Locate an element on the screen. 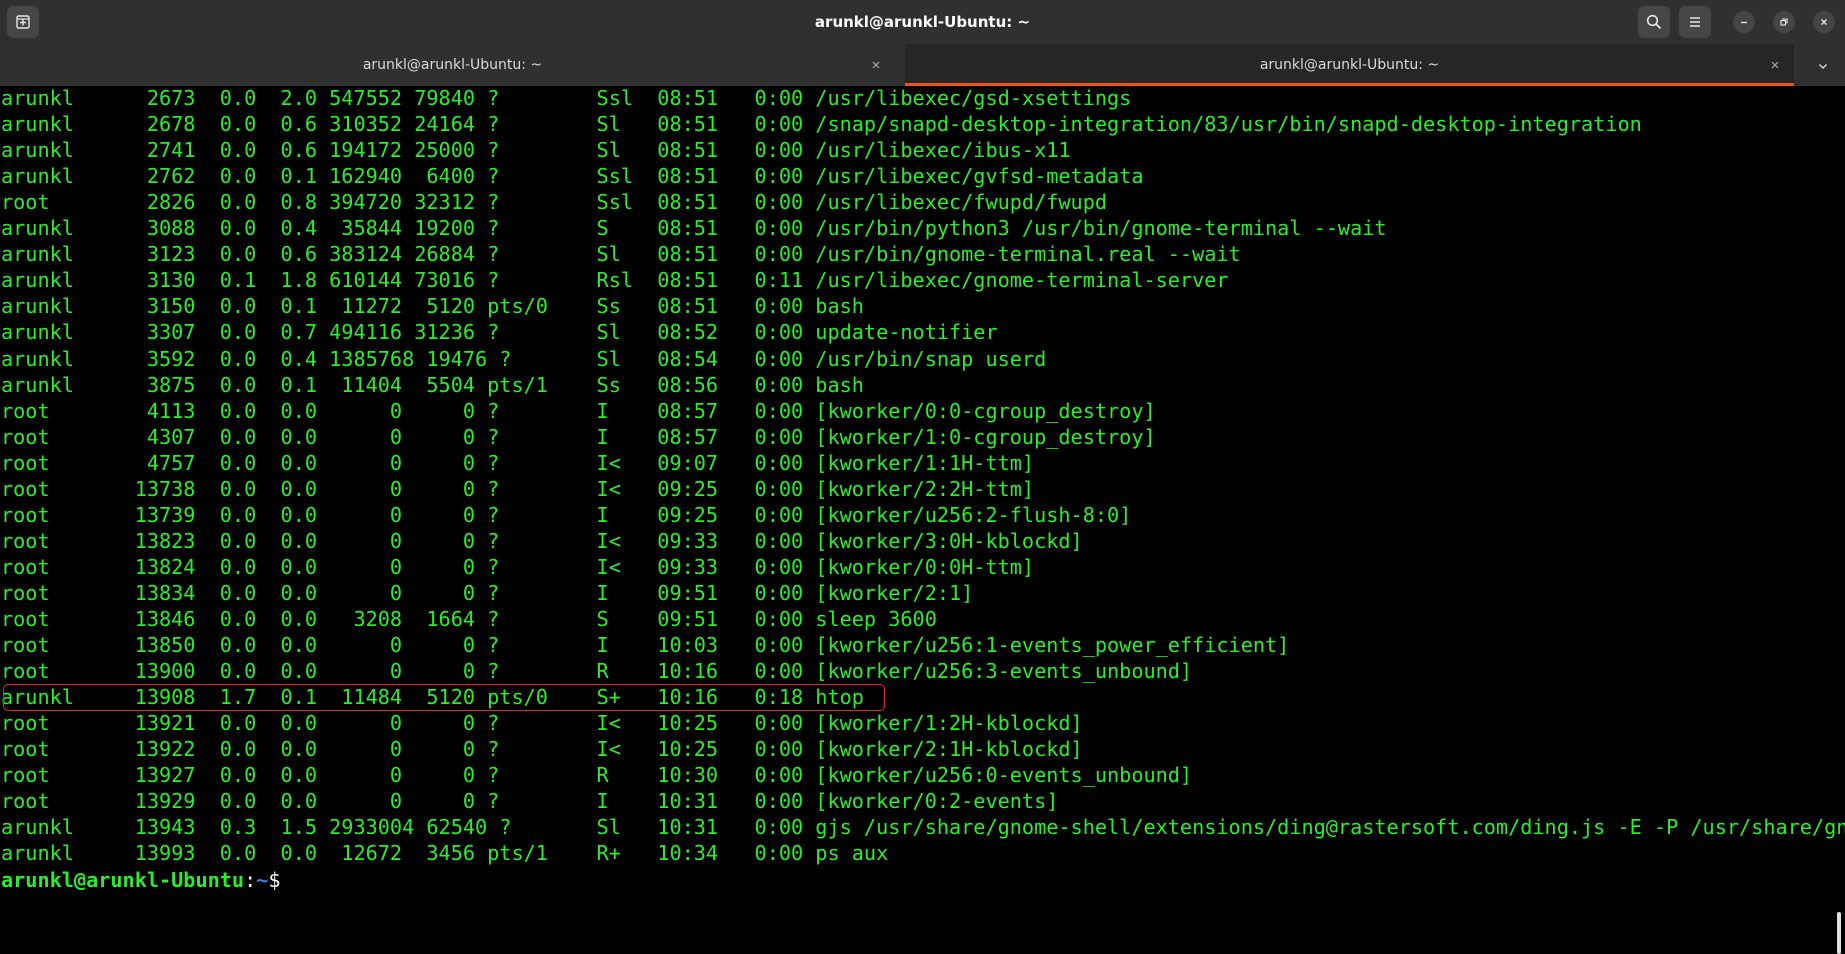 This screenshot has width=1845, height=954. minimize-icon is located at coordinates (1744, 22).